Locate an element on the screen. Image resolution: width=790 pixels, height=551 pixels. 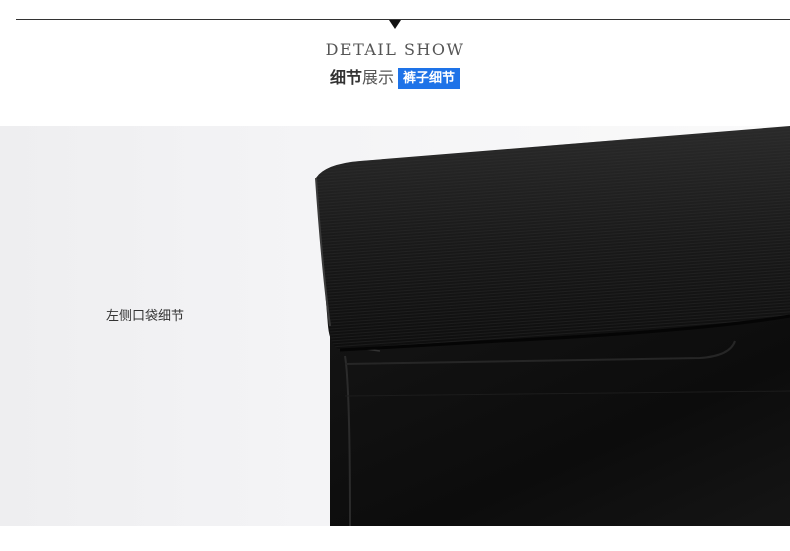
header-divider is located at coordinates (403, 19).